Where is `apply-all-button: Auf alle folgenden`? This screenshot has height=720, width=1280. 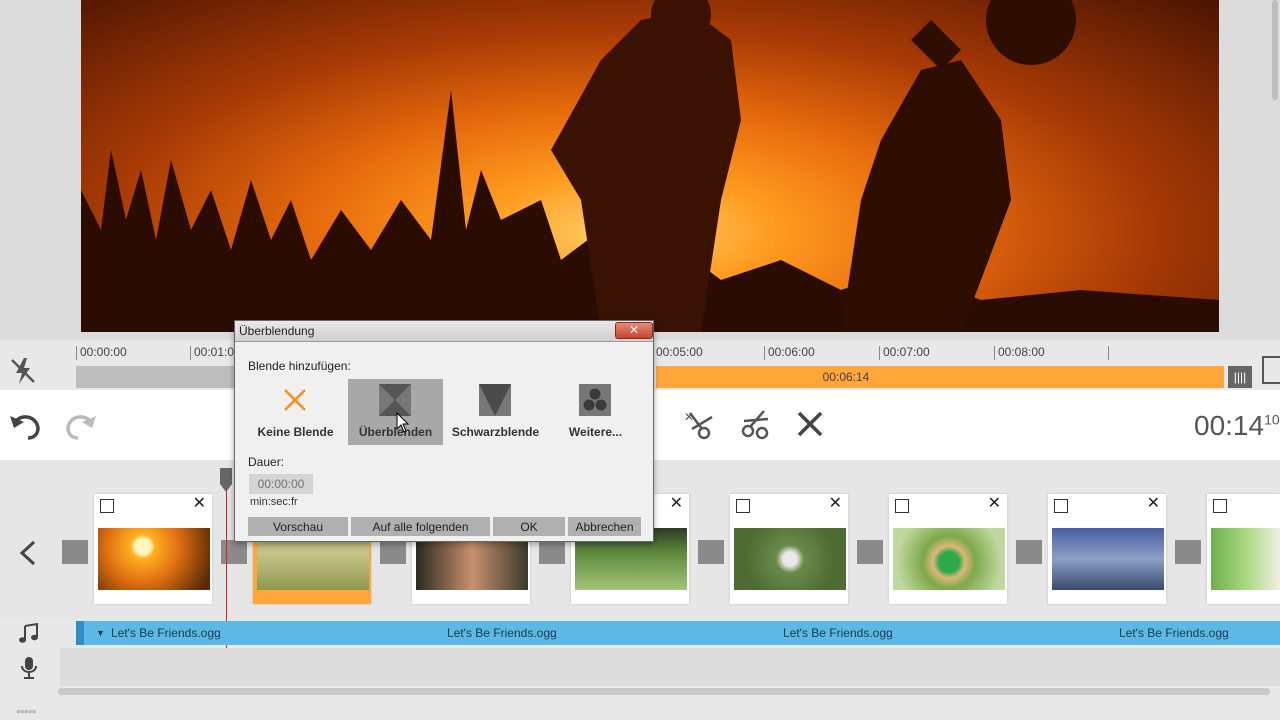 apply-all-button: Auf alle folgenden is located at coordinates (420, 526).